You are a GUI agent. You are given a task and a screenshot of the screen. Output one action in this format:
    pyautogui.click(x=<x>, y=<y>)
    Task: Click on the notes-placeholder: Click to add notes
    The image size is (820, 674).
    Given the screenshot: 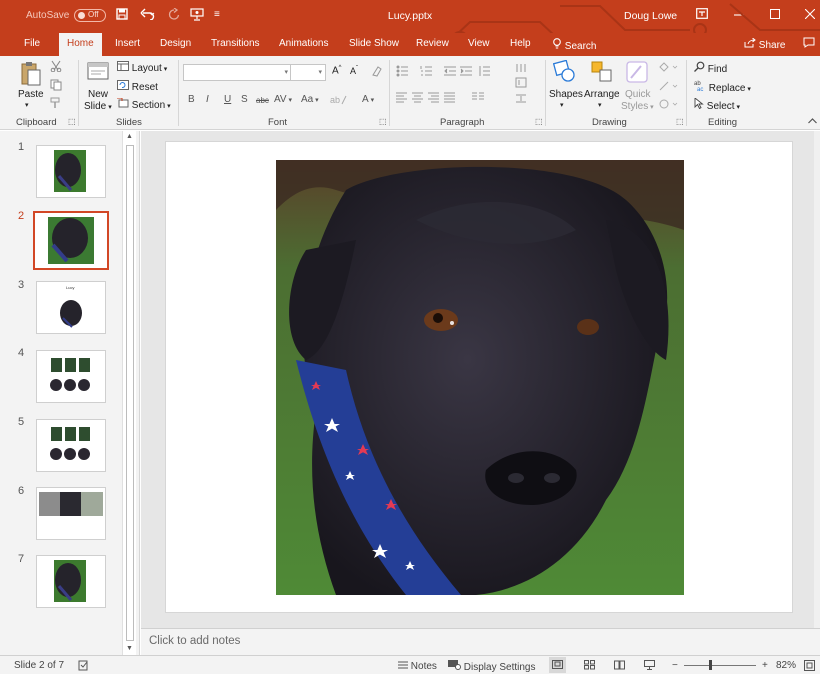 What is the action you would take?
    pyautogui.click(x=194, y=641)
    